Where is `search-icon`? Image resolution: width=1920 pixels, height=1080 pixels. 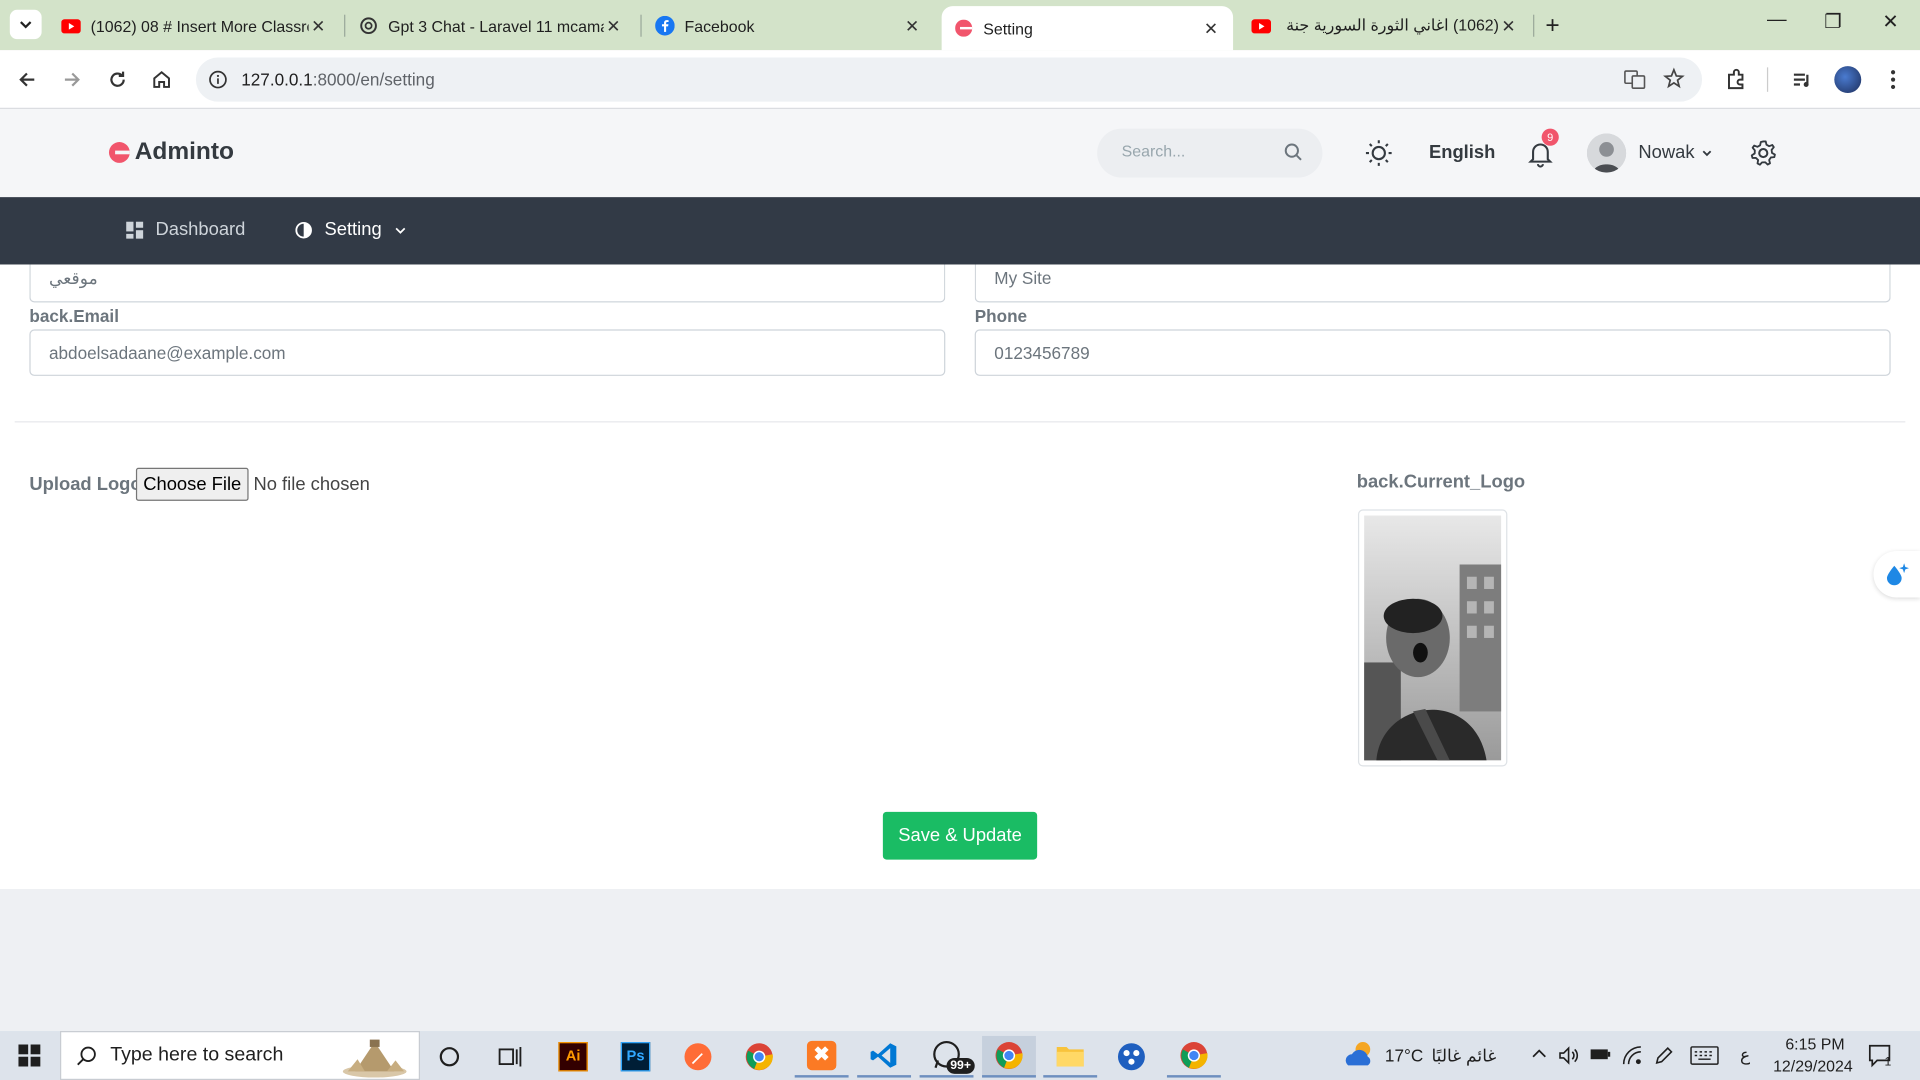 search-icon is located at coordinates (1293, 155).